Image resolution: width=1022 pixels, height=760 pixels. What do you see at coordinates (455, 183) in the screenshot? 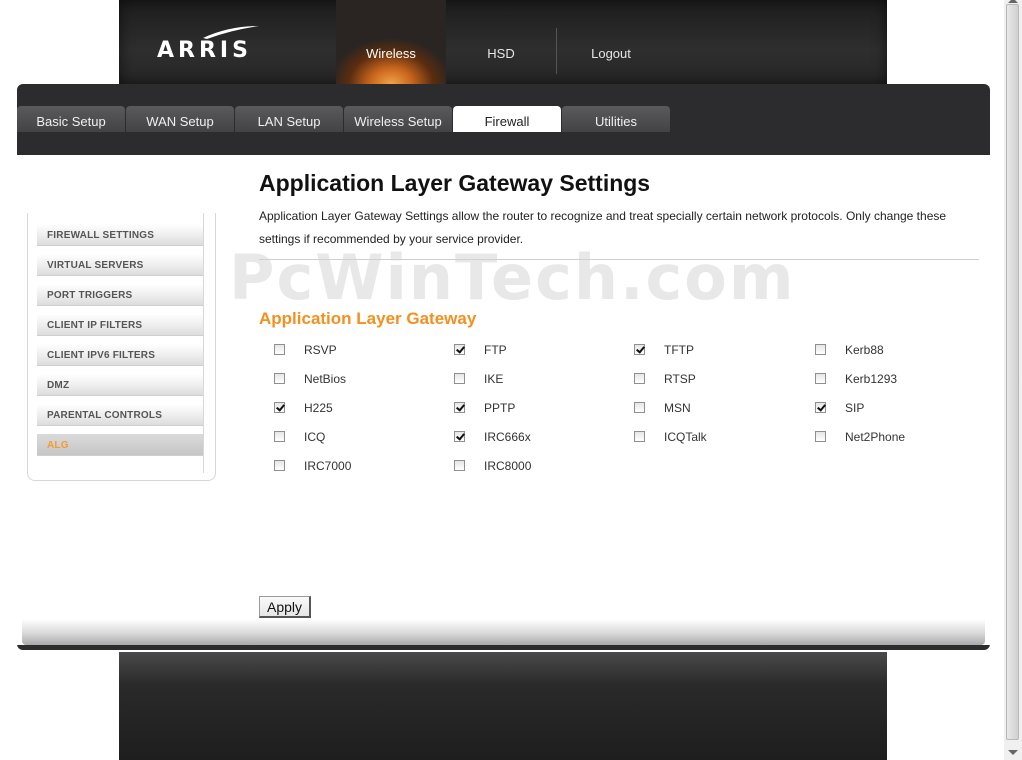
I see `page-title: Application Layer Gateway Settings` at bounding box center [455, 183].